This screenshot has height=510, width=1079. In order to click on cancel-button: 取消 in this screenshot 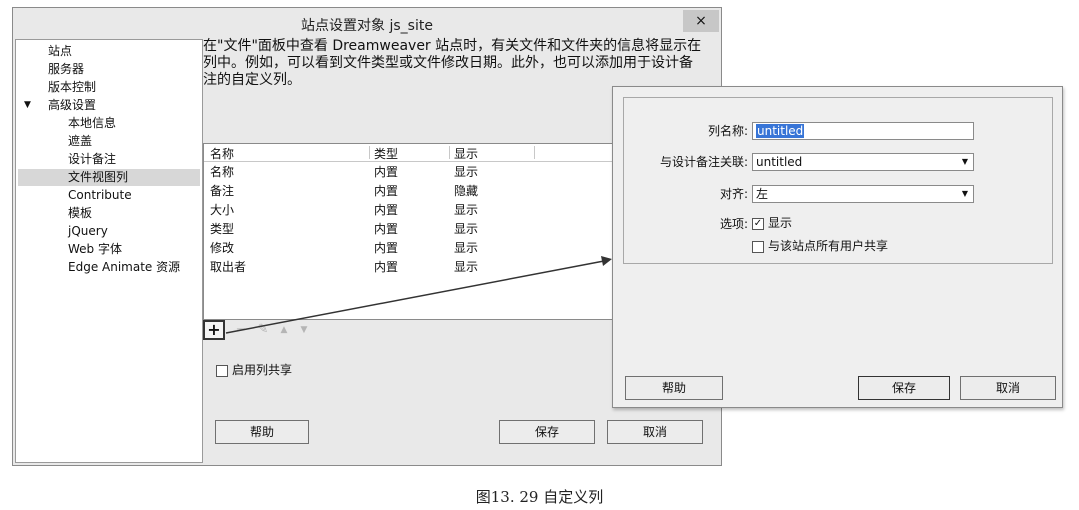, I will do `click(1008, 388)`.